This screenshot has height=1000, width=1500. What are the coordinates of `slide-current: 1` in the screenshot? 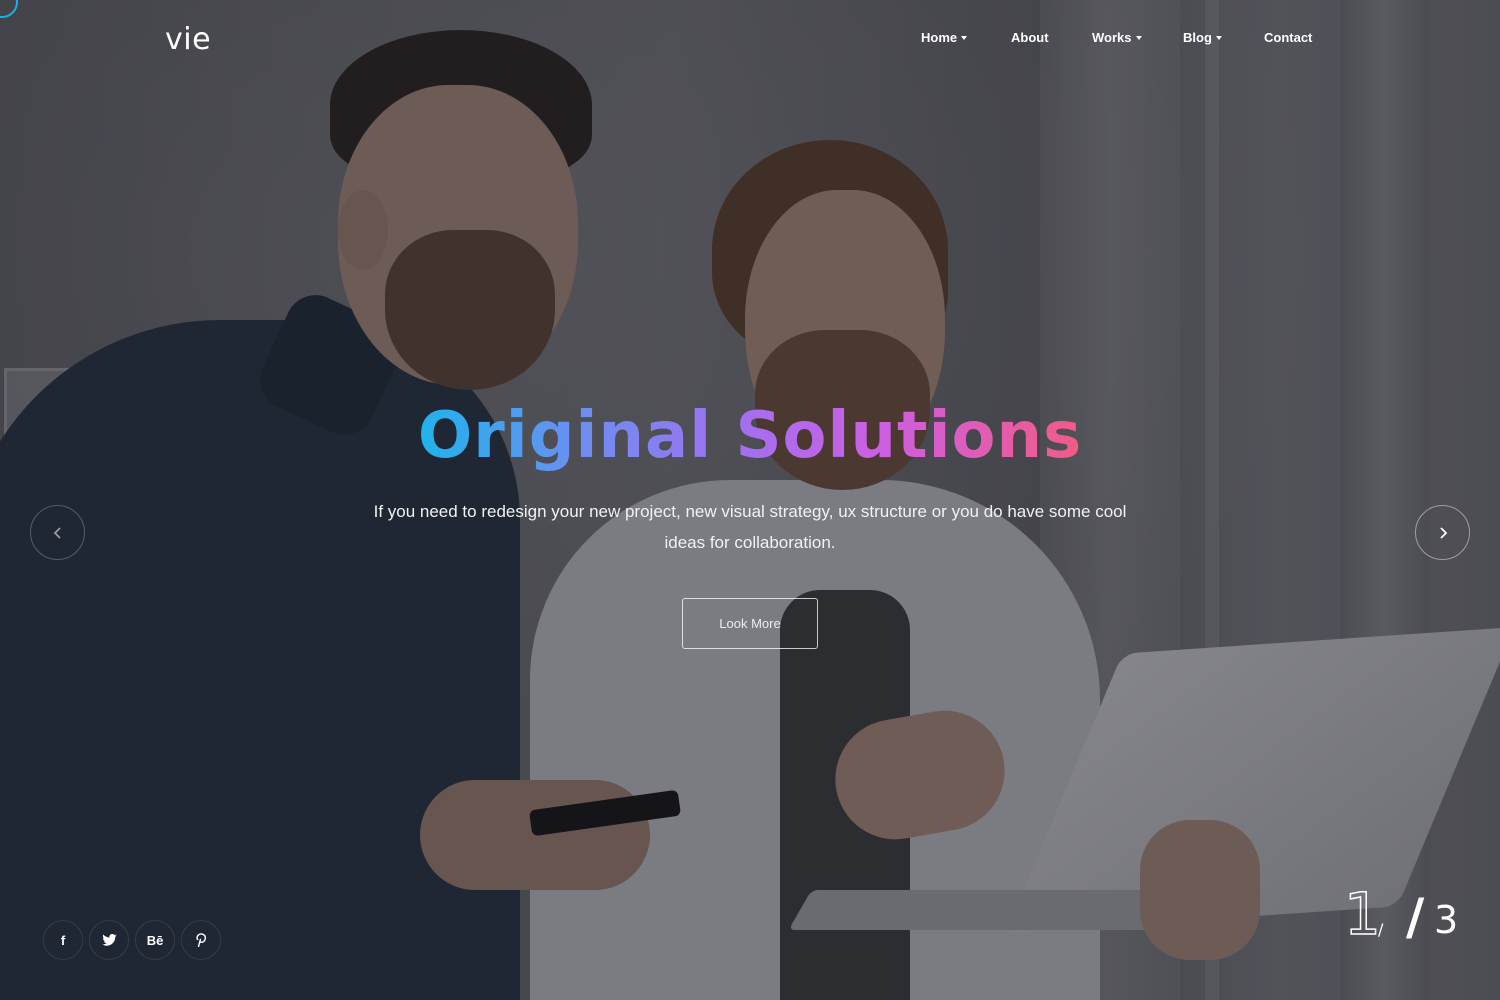 It's located at (1362, 914).